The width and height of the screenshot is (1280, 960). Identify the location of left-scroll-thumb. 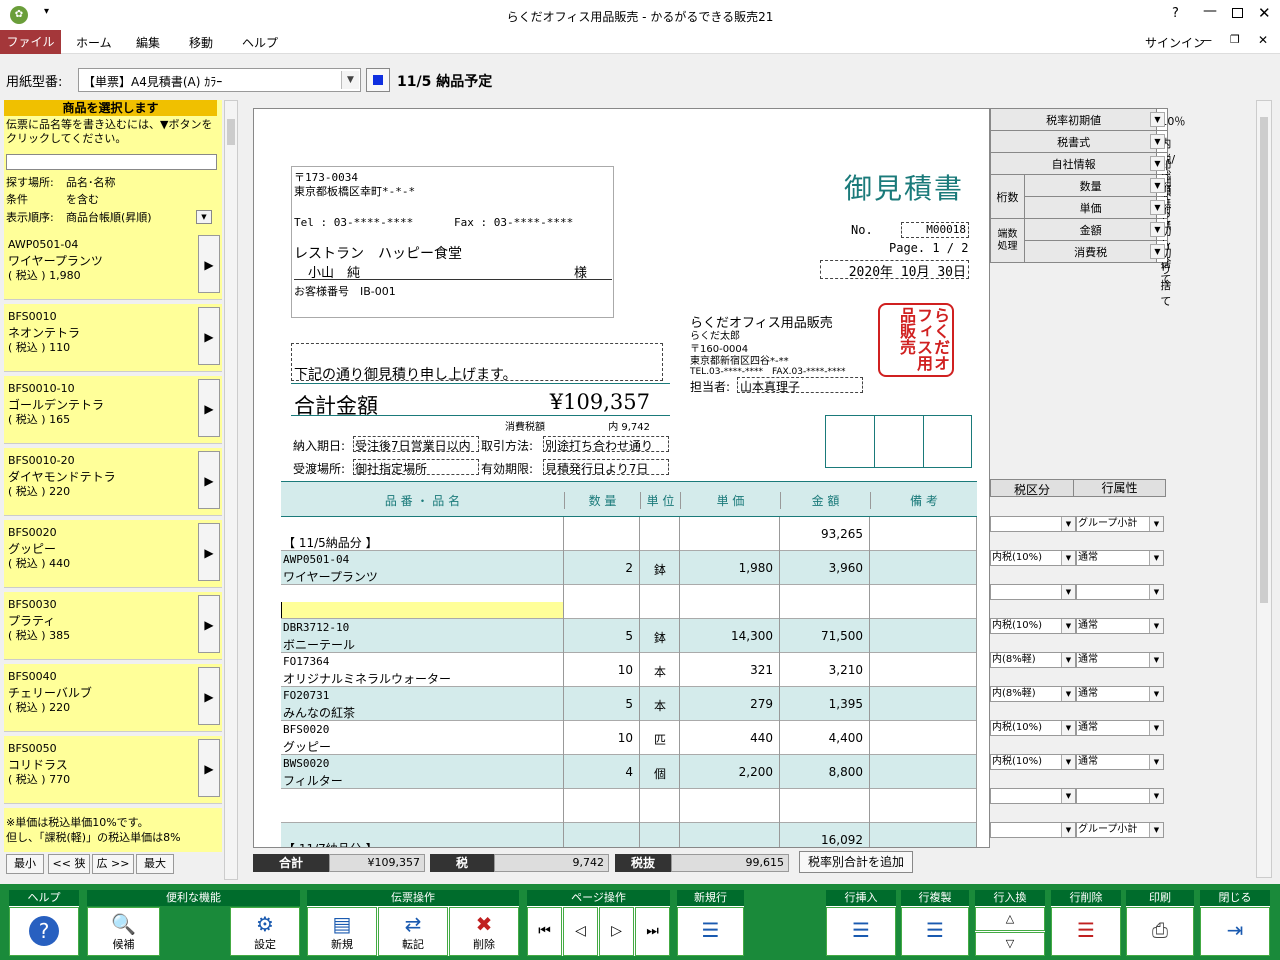
(231, 132).